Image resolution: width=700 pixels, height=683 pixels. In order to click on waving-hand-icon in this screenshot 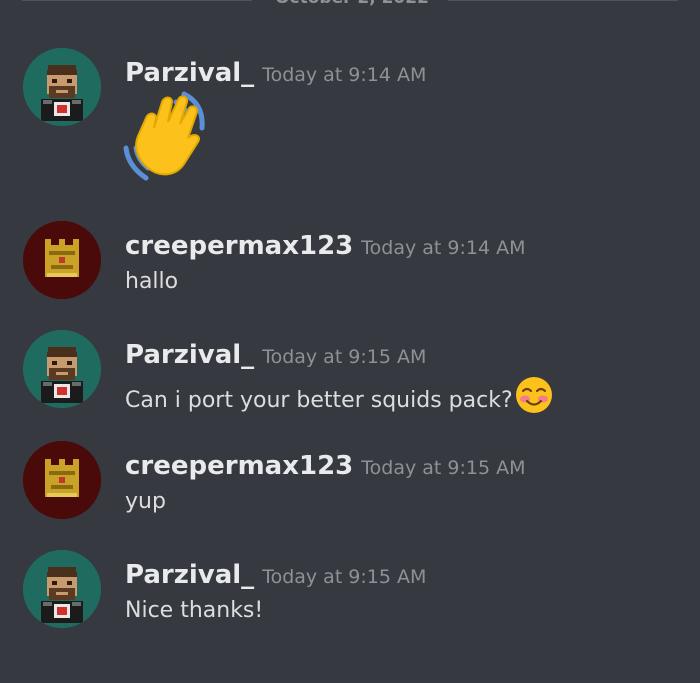, I will do `click(168, 138)`.